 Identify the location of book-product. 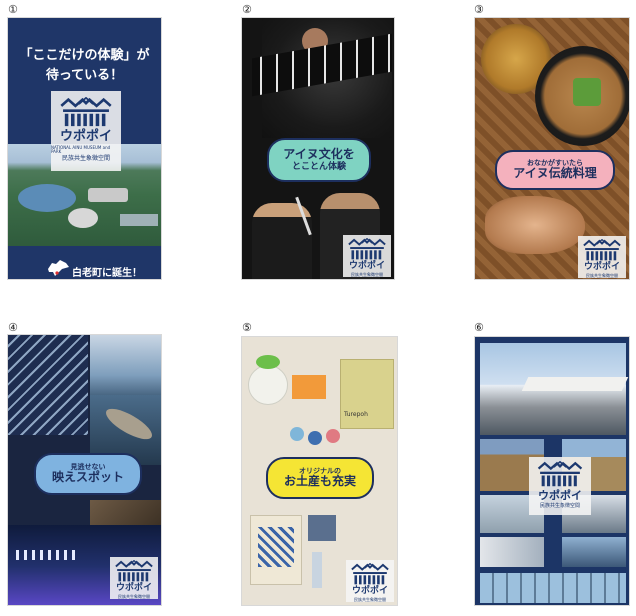
(367, 394).